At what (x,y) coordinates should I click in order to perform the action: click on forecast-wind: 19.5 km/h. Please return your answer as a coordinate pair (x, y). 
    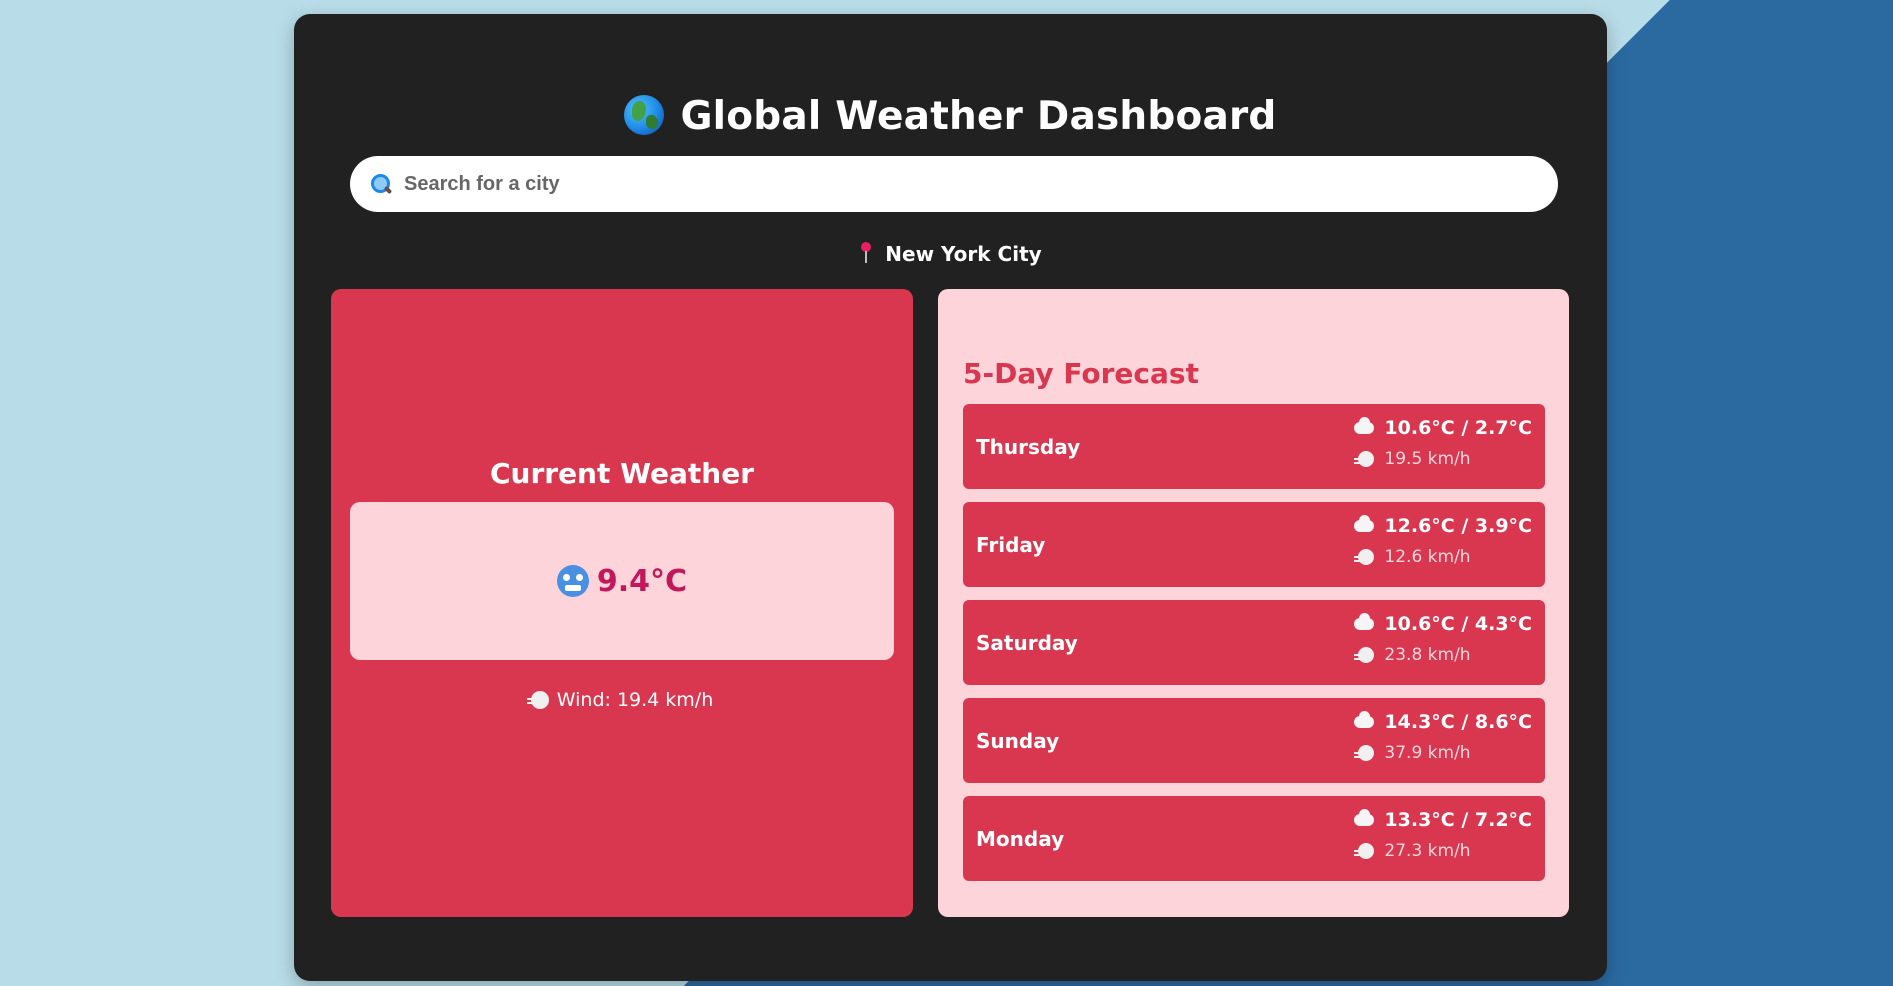
    Looking at the image, I should click on (1427, 459).